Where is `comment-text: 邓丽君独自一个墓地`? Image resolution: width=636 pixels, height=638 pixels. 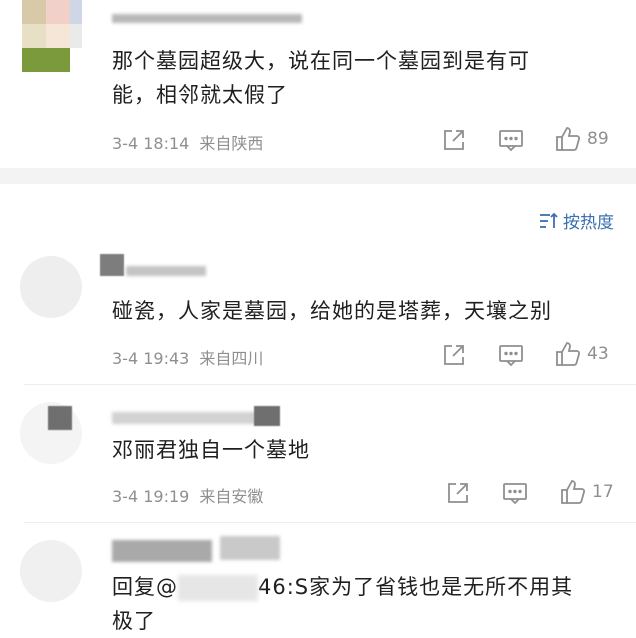
comment-text: 邓丽君独自一个墓地 is located at coordinates (211, 450).